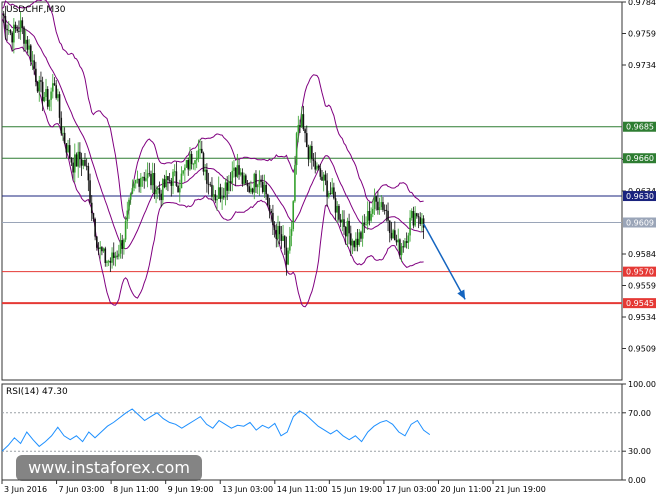 This screenshot has width=664, height=502. What do you see at coordinates (25, 489) in the screenshot?
I see `x-tick-label-0: 3 Jun 2016` at bounding box center [25, 489].